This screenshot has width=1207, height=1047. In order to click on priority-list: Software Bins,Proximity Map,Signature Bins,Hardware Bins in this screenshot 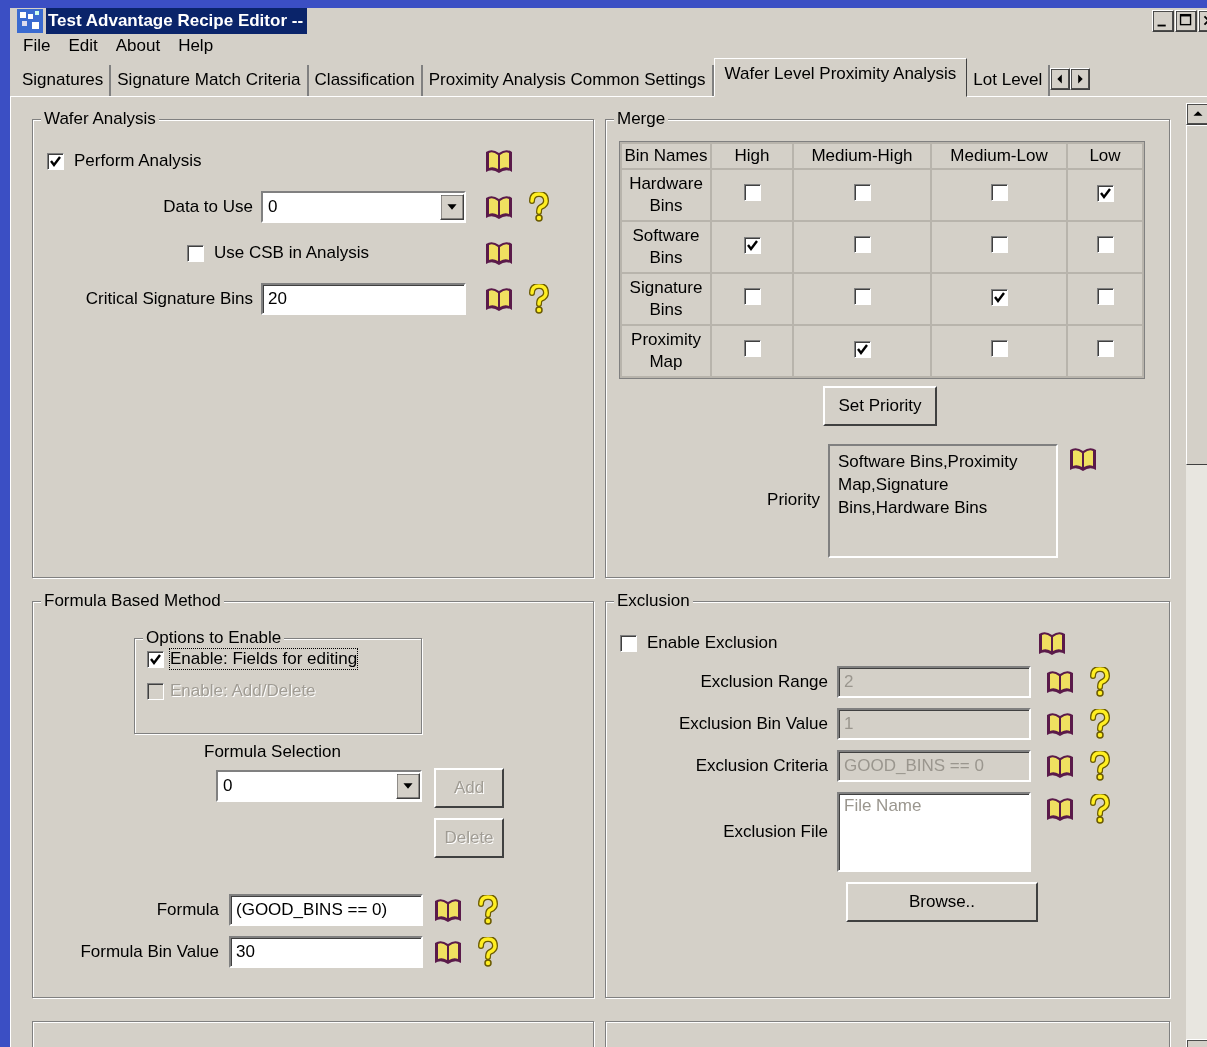, I will do `click(943, 501)`.